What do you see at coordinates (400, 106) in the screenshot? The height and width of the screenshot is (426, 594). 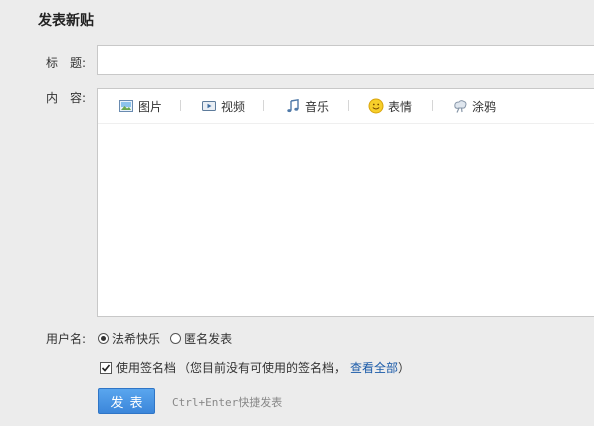 I see `toolbar-emoji-label: 表情` at bounding box center [400, 106].